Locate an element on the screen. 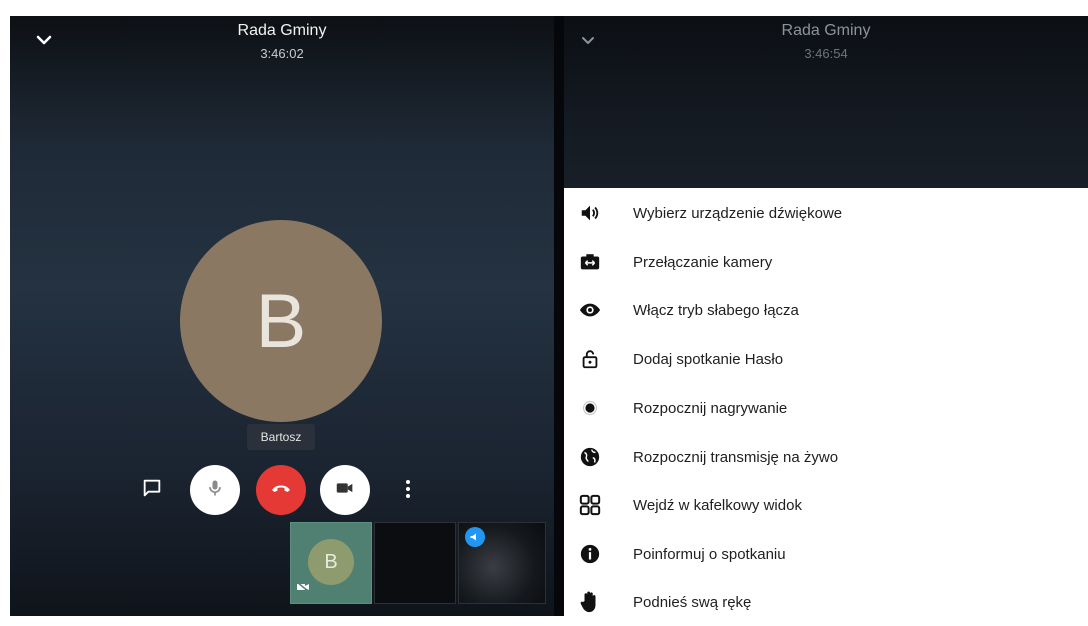 This screenshot has height=626, width=1088. avatar-letter: B is located at coordinates (281, 321).